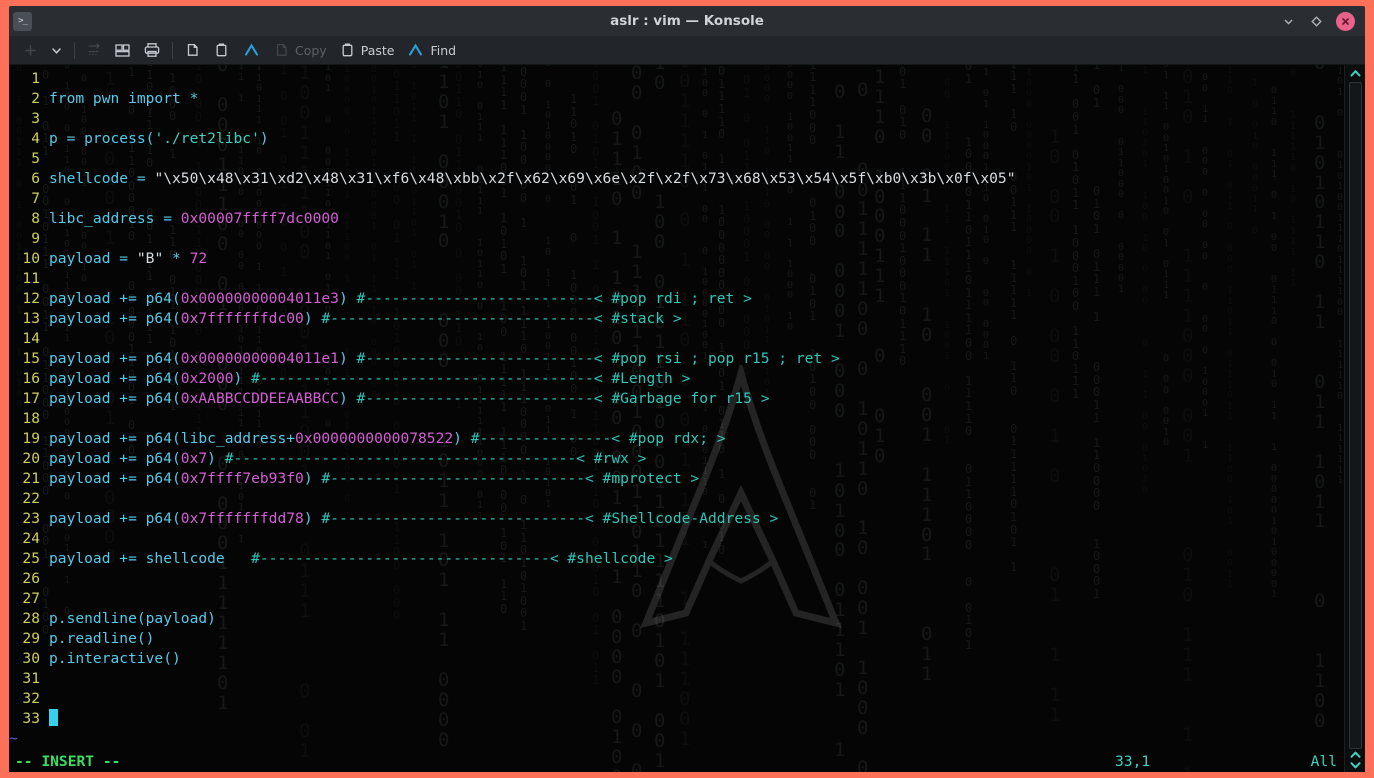  I want to click on line-number: 18, so click(31, 418).